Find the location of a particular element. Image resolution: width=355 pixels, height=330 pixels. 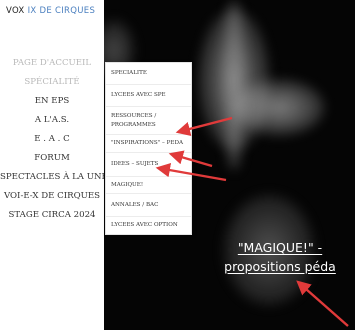

nav-item-6: Spectacles à la une is located at coordinates (54, 177).